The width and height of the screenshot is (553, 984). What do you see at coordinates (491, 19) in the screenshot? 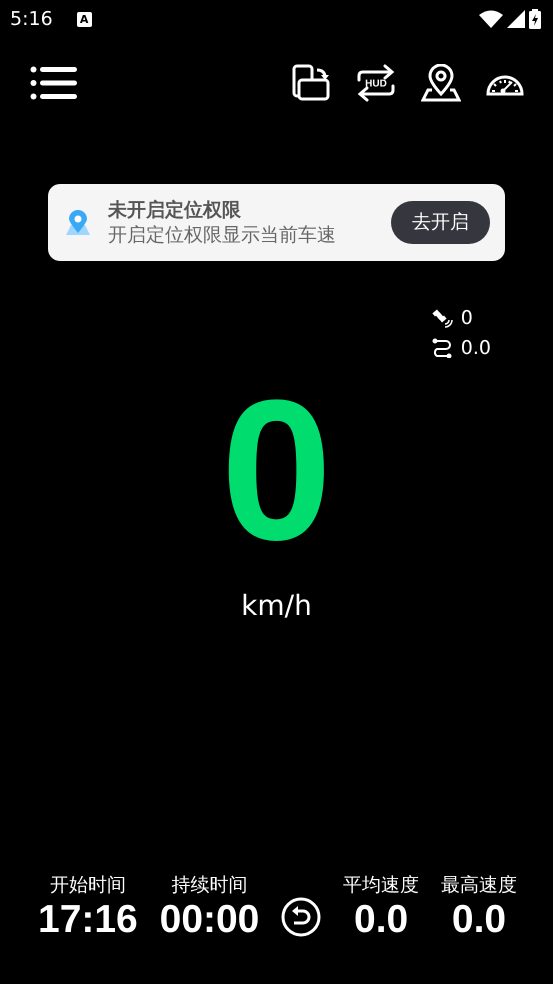
I see `wifi-icon` at bounding box center [491, 19].